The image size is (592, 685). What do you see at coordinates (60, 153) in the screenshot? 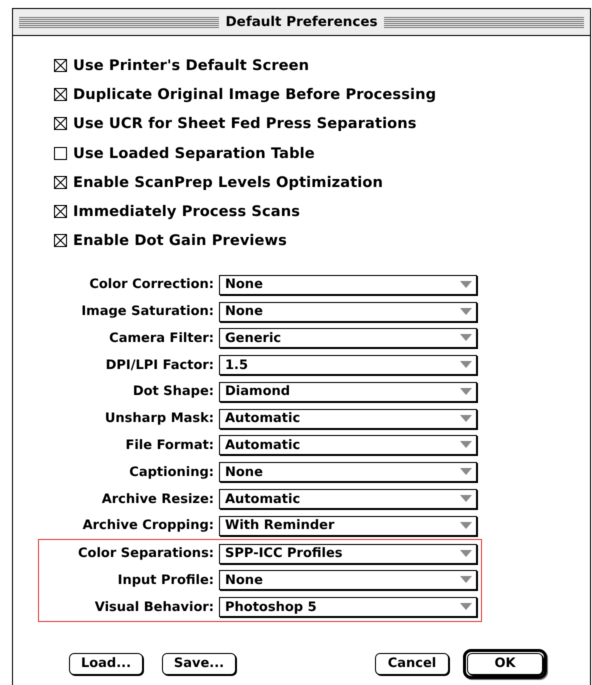
I see `checkbox` at bounding box center [60, 153].